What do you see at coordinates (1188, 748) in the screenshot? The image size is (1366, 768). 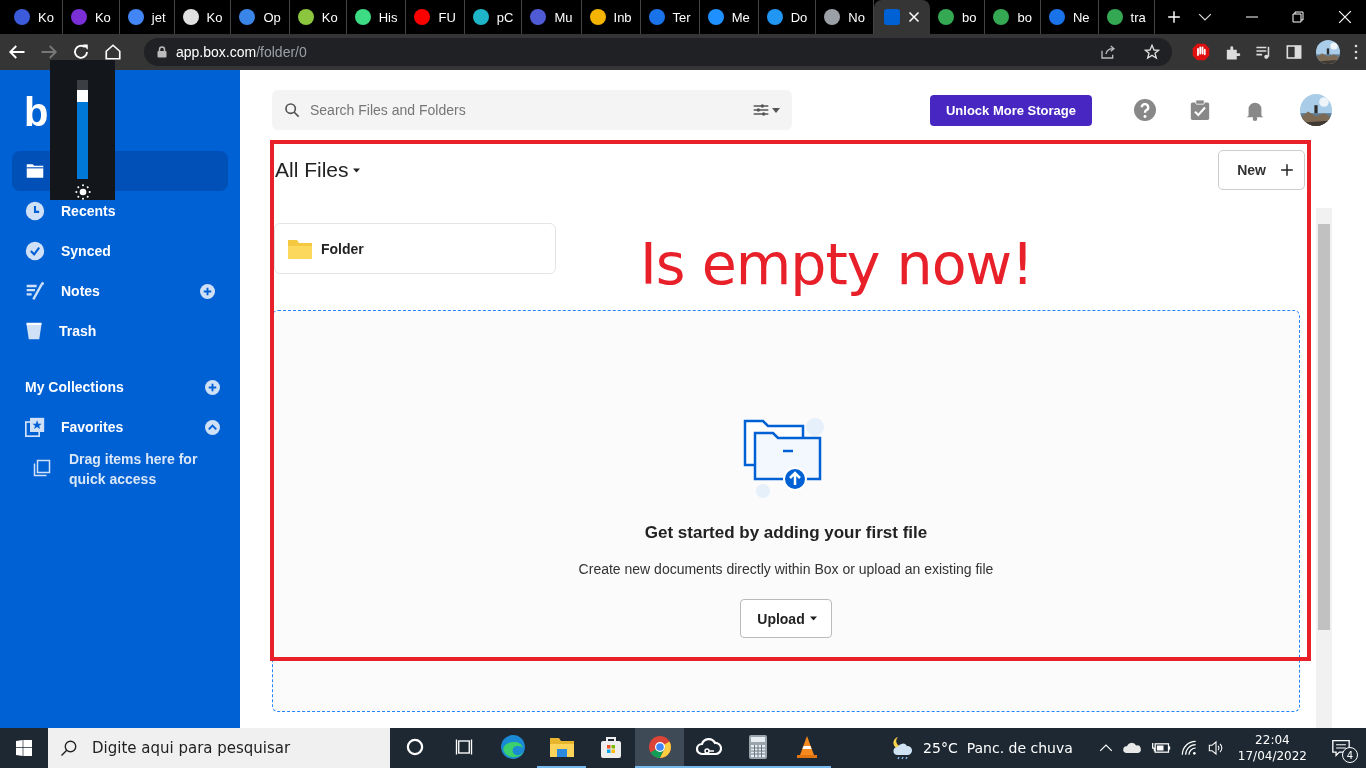 I see `wifi-icon` at bounding box center [1188, 748].